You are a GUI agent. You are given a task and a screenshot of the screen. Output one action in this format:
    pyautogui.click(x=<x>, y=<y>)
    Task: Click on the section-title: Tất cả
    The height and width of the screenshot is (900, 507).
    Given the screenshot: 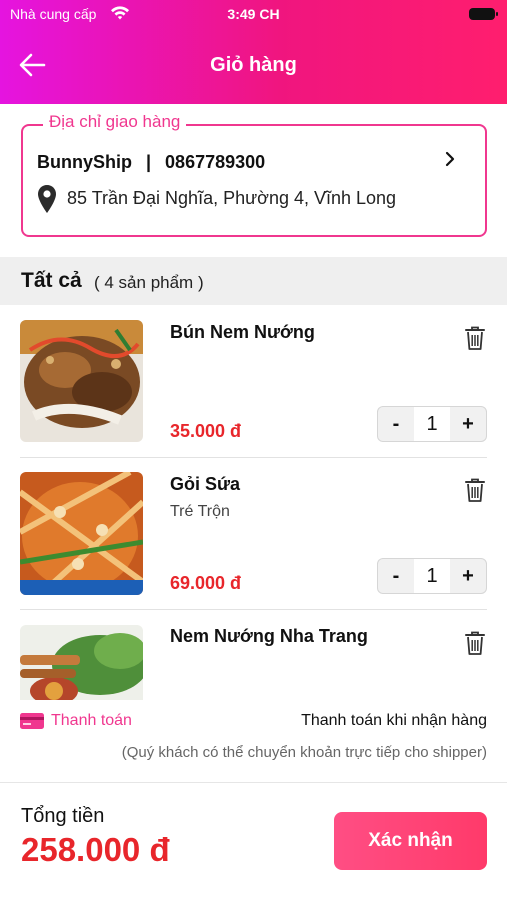 What is the action you would take?
    pyautogui.click(x=51, y=280)
    